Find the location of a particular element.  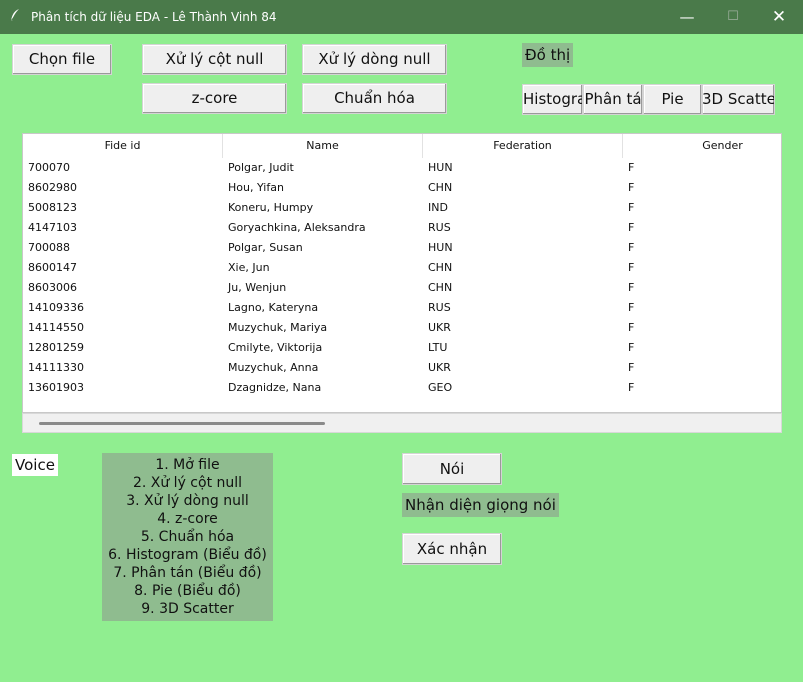

table-row: 4147103 Goryachkina, Aleksandra RUS F is located at coordinates (402, 228).